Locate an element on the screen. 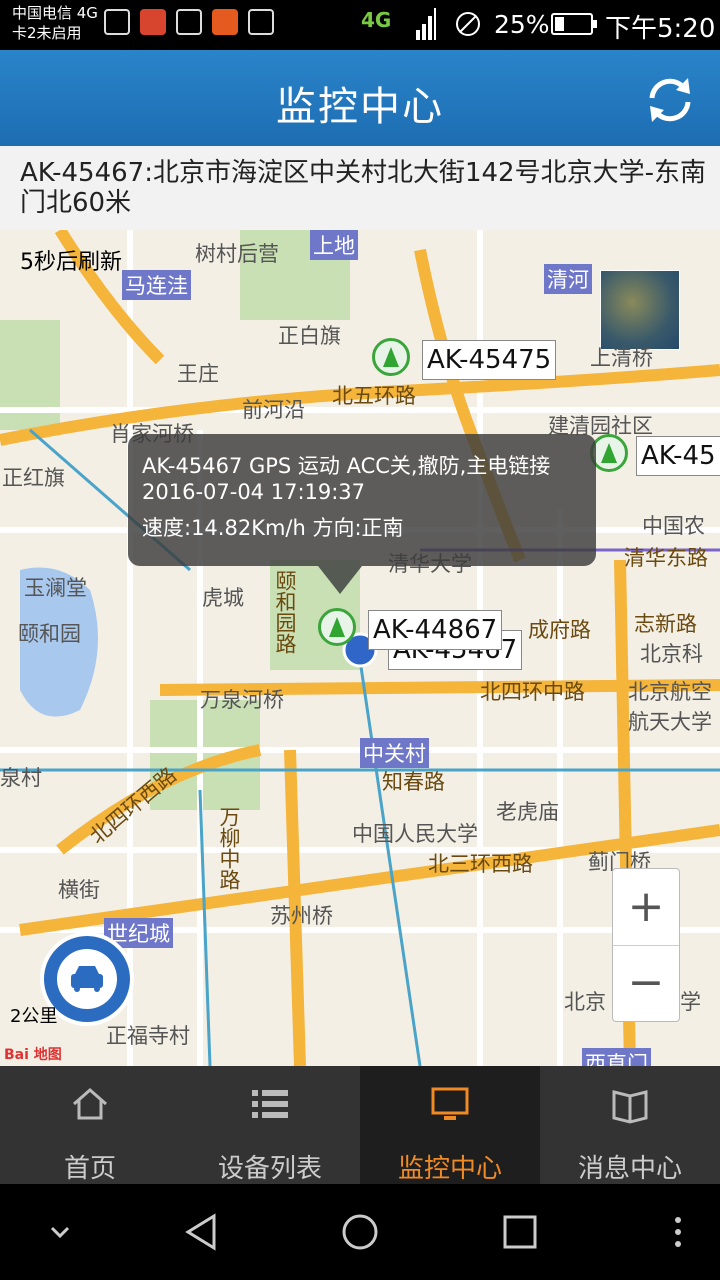  carrier-line1: 中国电信 4G is located at coordinates (55, 13).